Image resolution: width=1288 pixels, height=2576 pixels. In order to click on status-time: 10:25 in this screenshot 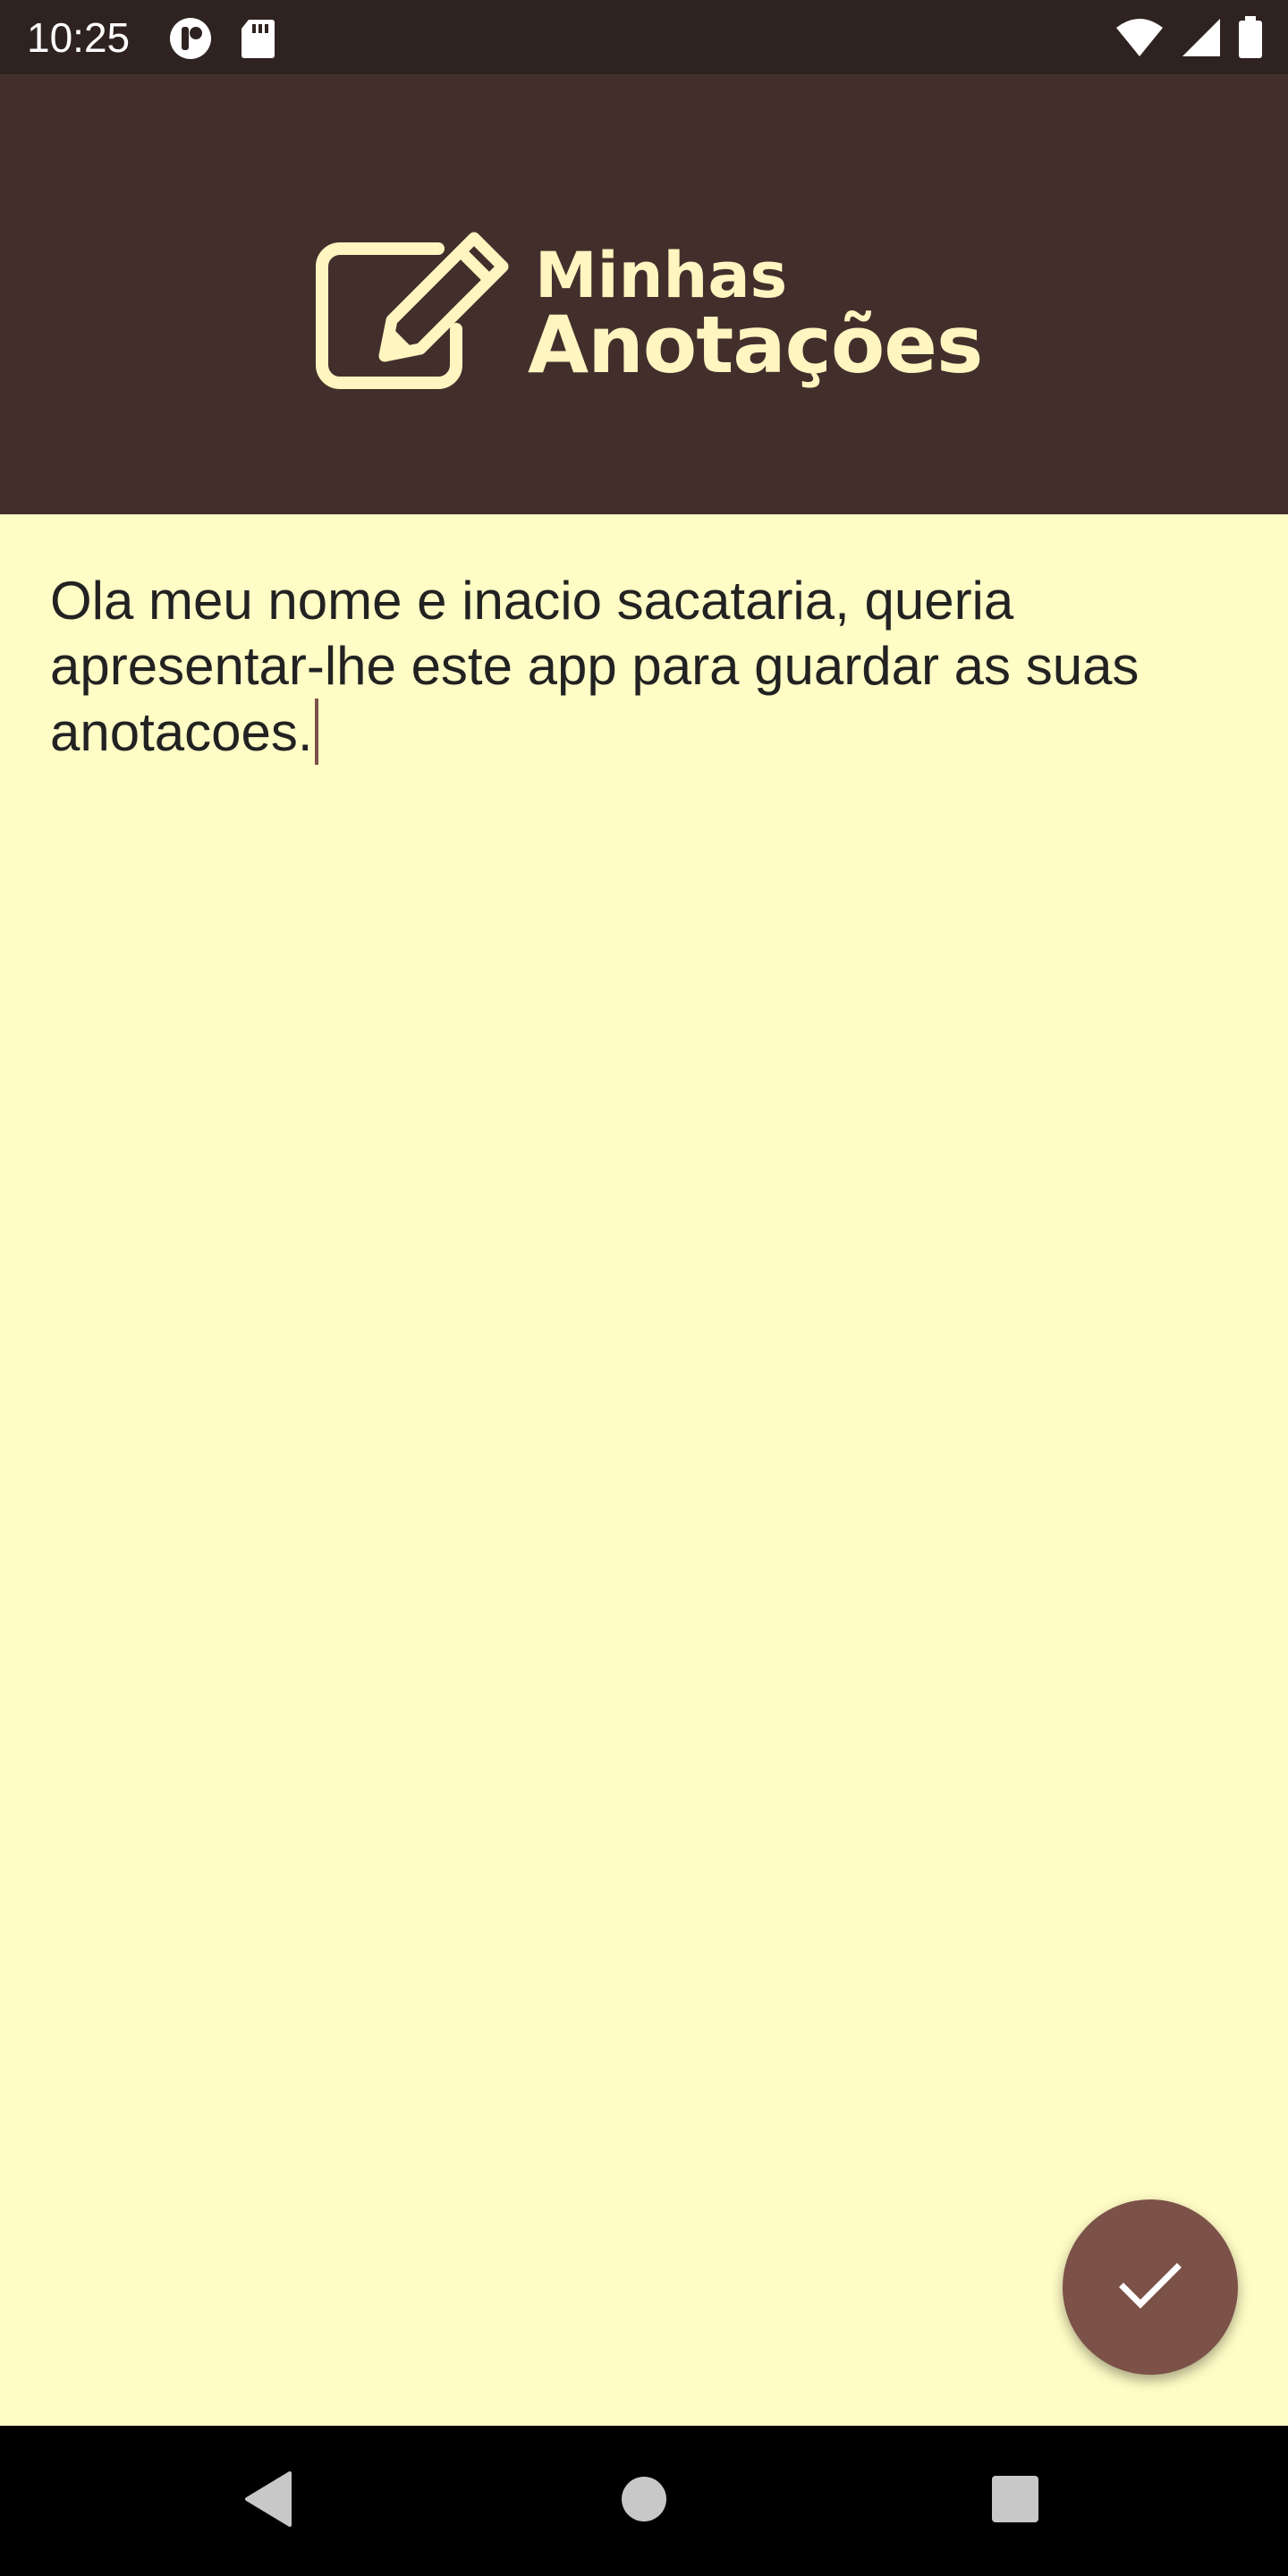, I will do `click(79, 37)`.